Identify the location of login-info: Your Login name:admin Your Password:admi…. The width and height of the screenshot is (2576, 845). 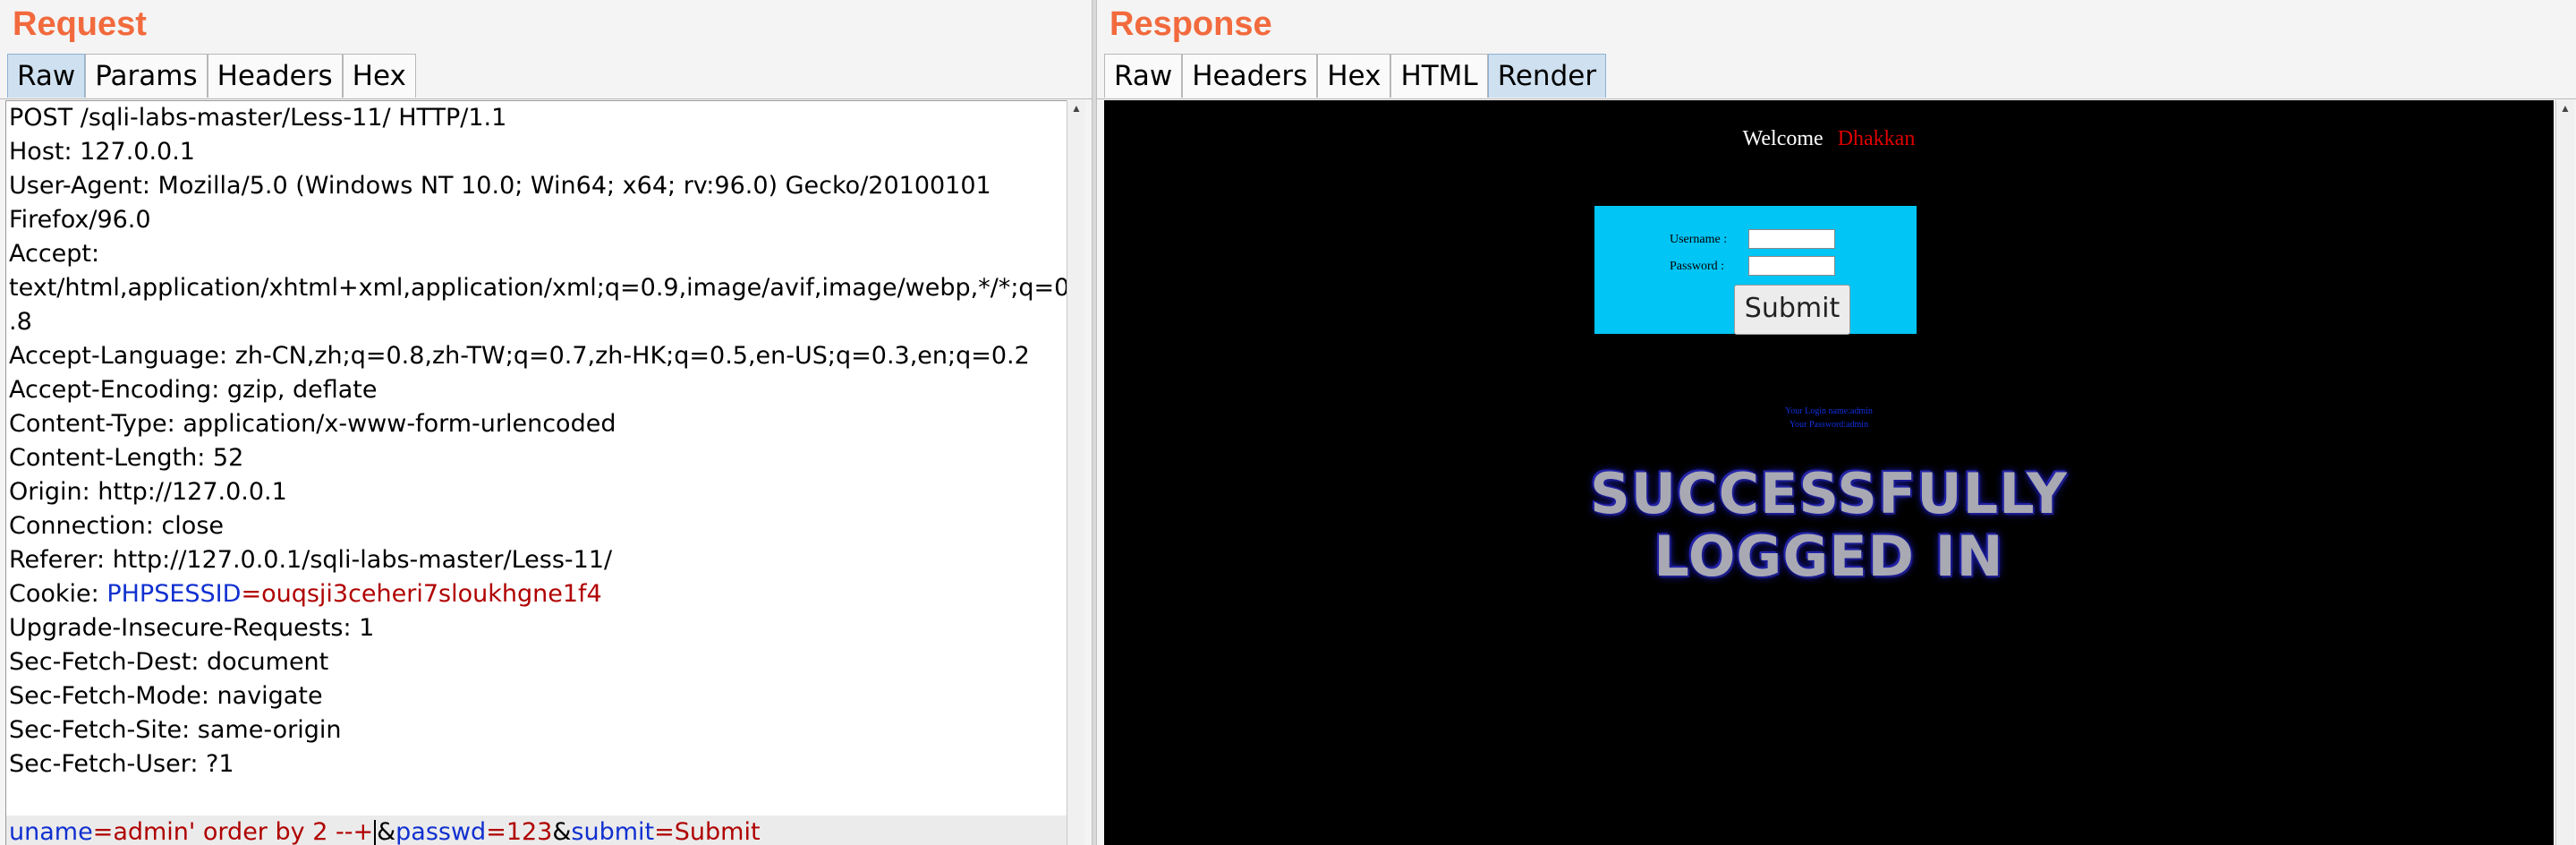
(1829, 418).